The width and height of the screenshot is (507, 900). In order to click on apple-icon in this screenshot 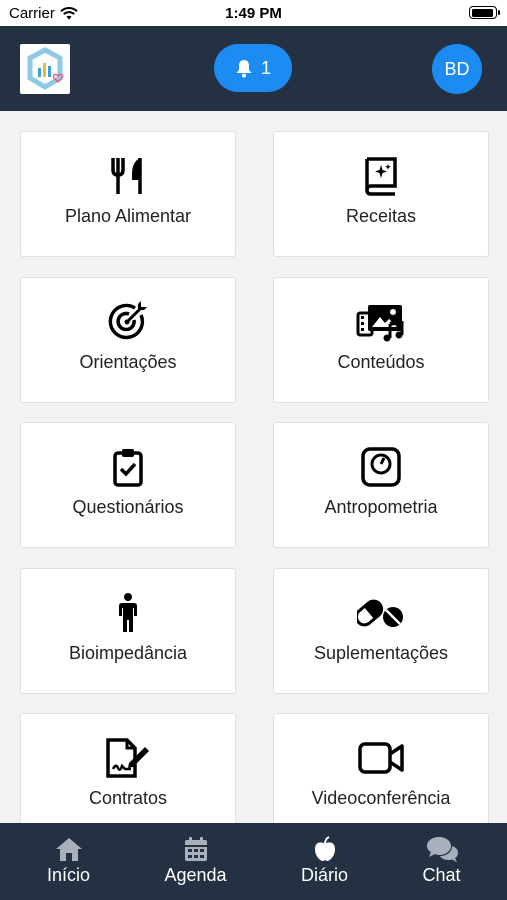, I will do `click(324, 848)`.